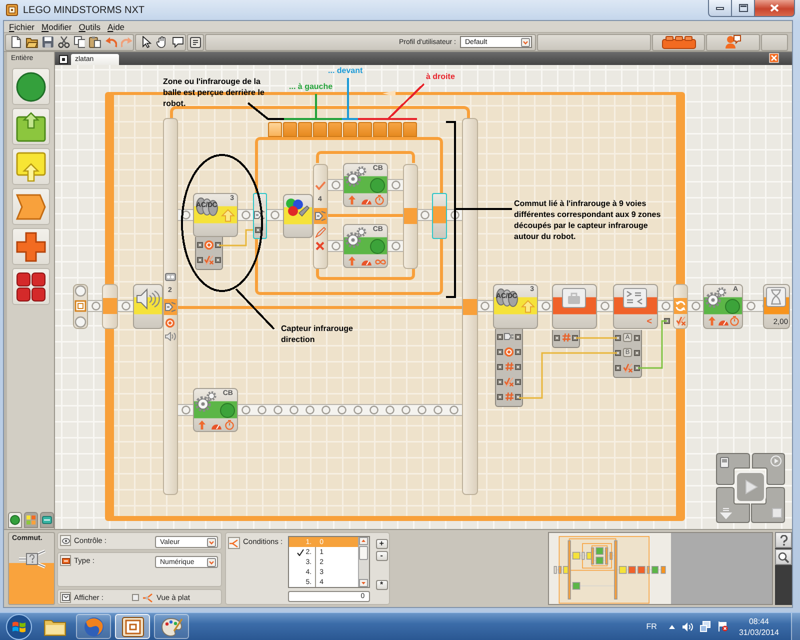 Image resolution: width=800 pixels, height=640 pixels. I want to click on play-circle-icon, so click(776, 461).